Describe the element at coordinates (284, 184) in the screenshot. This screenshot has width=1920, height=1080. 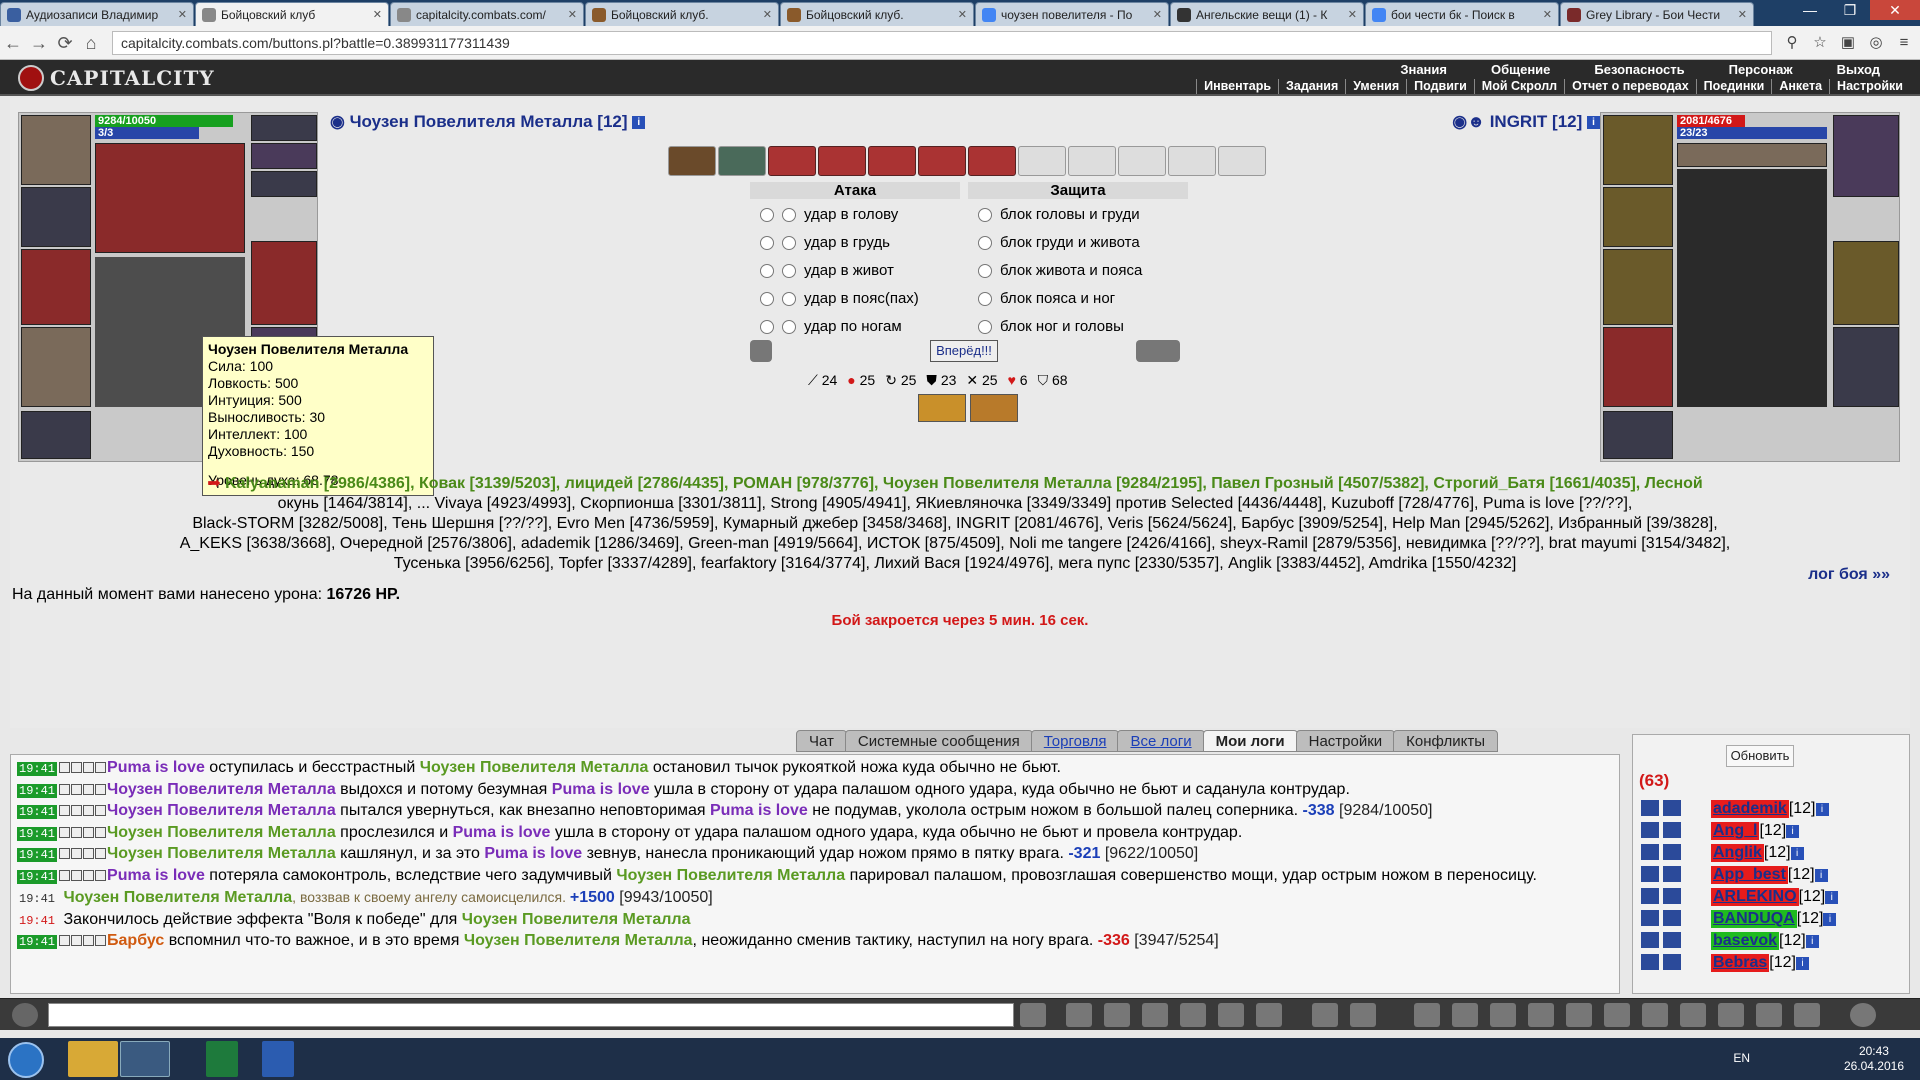
I see `ring-slot` at that location.